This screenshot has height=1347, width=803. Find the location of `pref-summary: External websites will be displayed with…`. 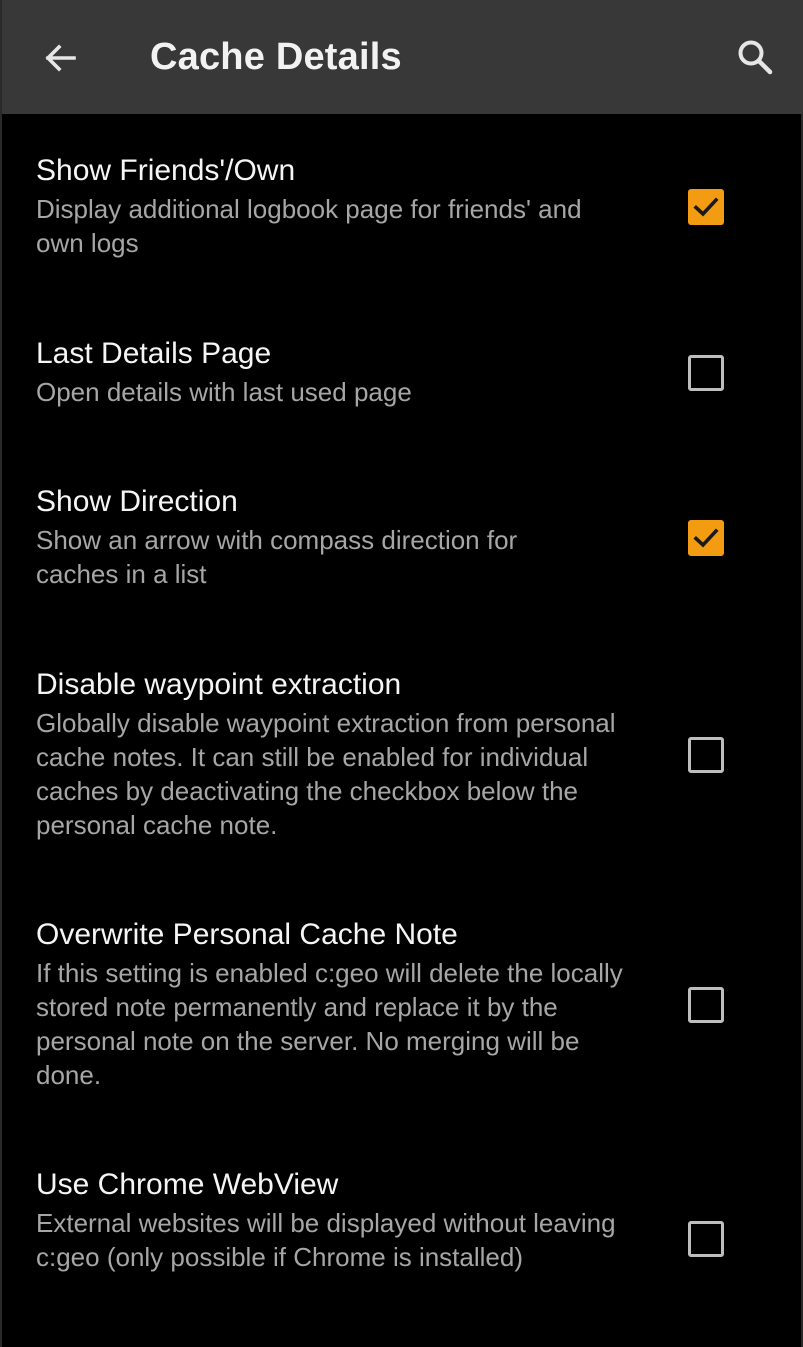

pref-summary: External websites will be displayed with… is located at coordinates (326, 1240).